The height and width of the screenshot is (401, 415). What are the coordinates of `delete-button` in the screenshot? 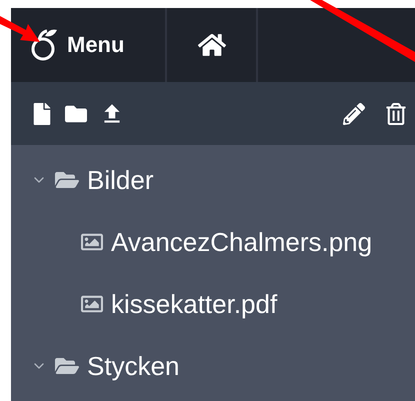 It's located at (396, 113).